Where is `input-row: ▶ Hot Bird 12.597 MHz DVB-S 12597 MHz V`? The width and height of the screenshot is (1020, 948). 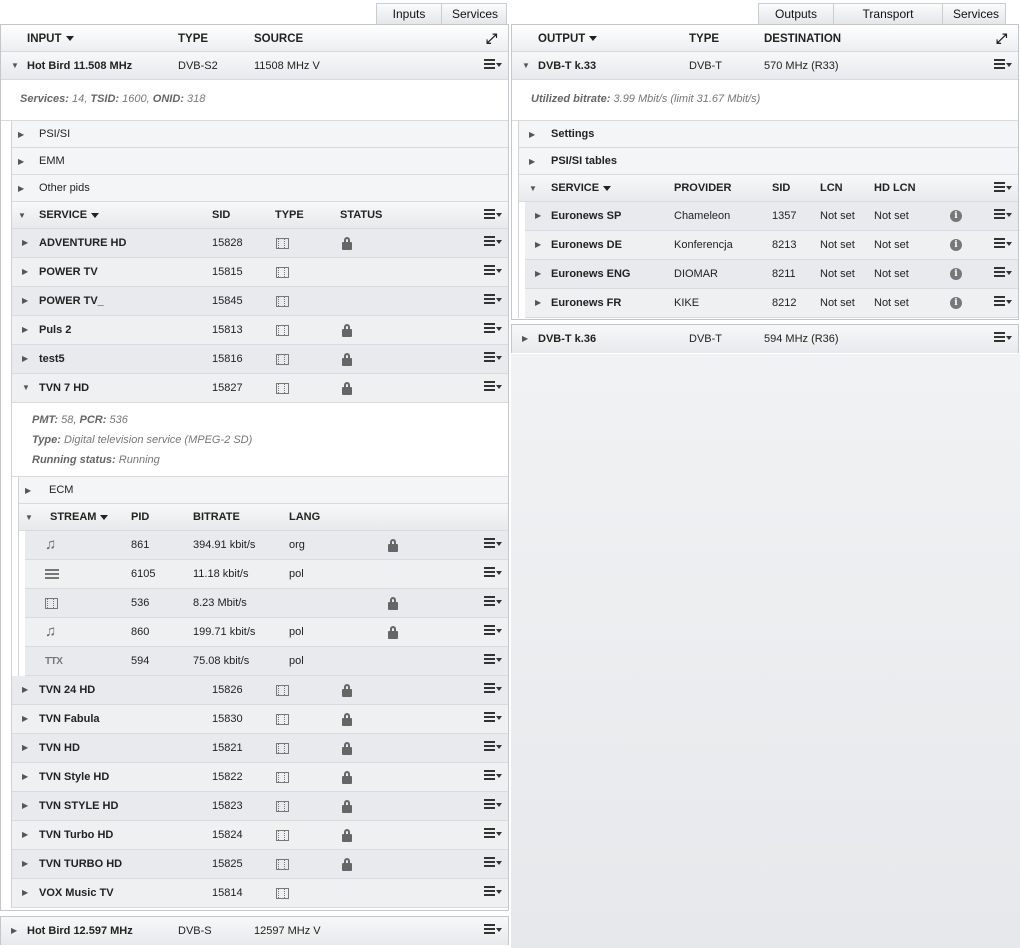 input-row: ▶ Hot Bird 12.597 MHz DVB-S 12597 MHz V is located at coordinates (254, 931).